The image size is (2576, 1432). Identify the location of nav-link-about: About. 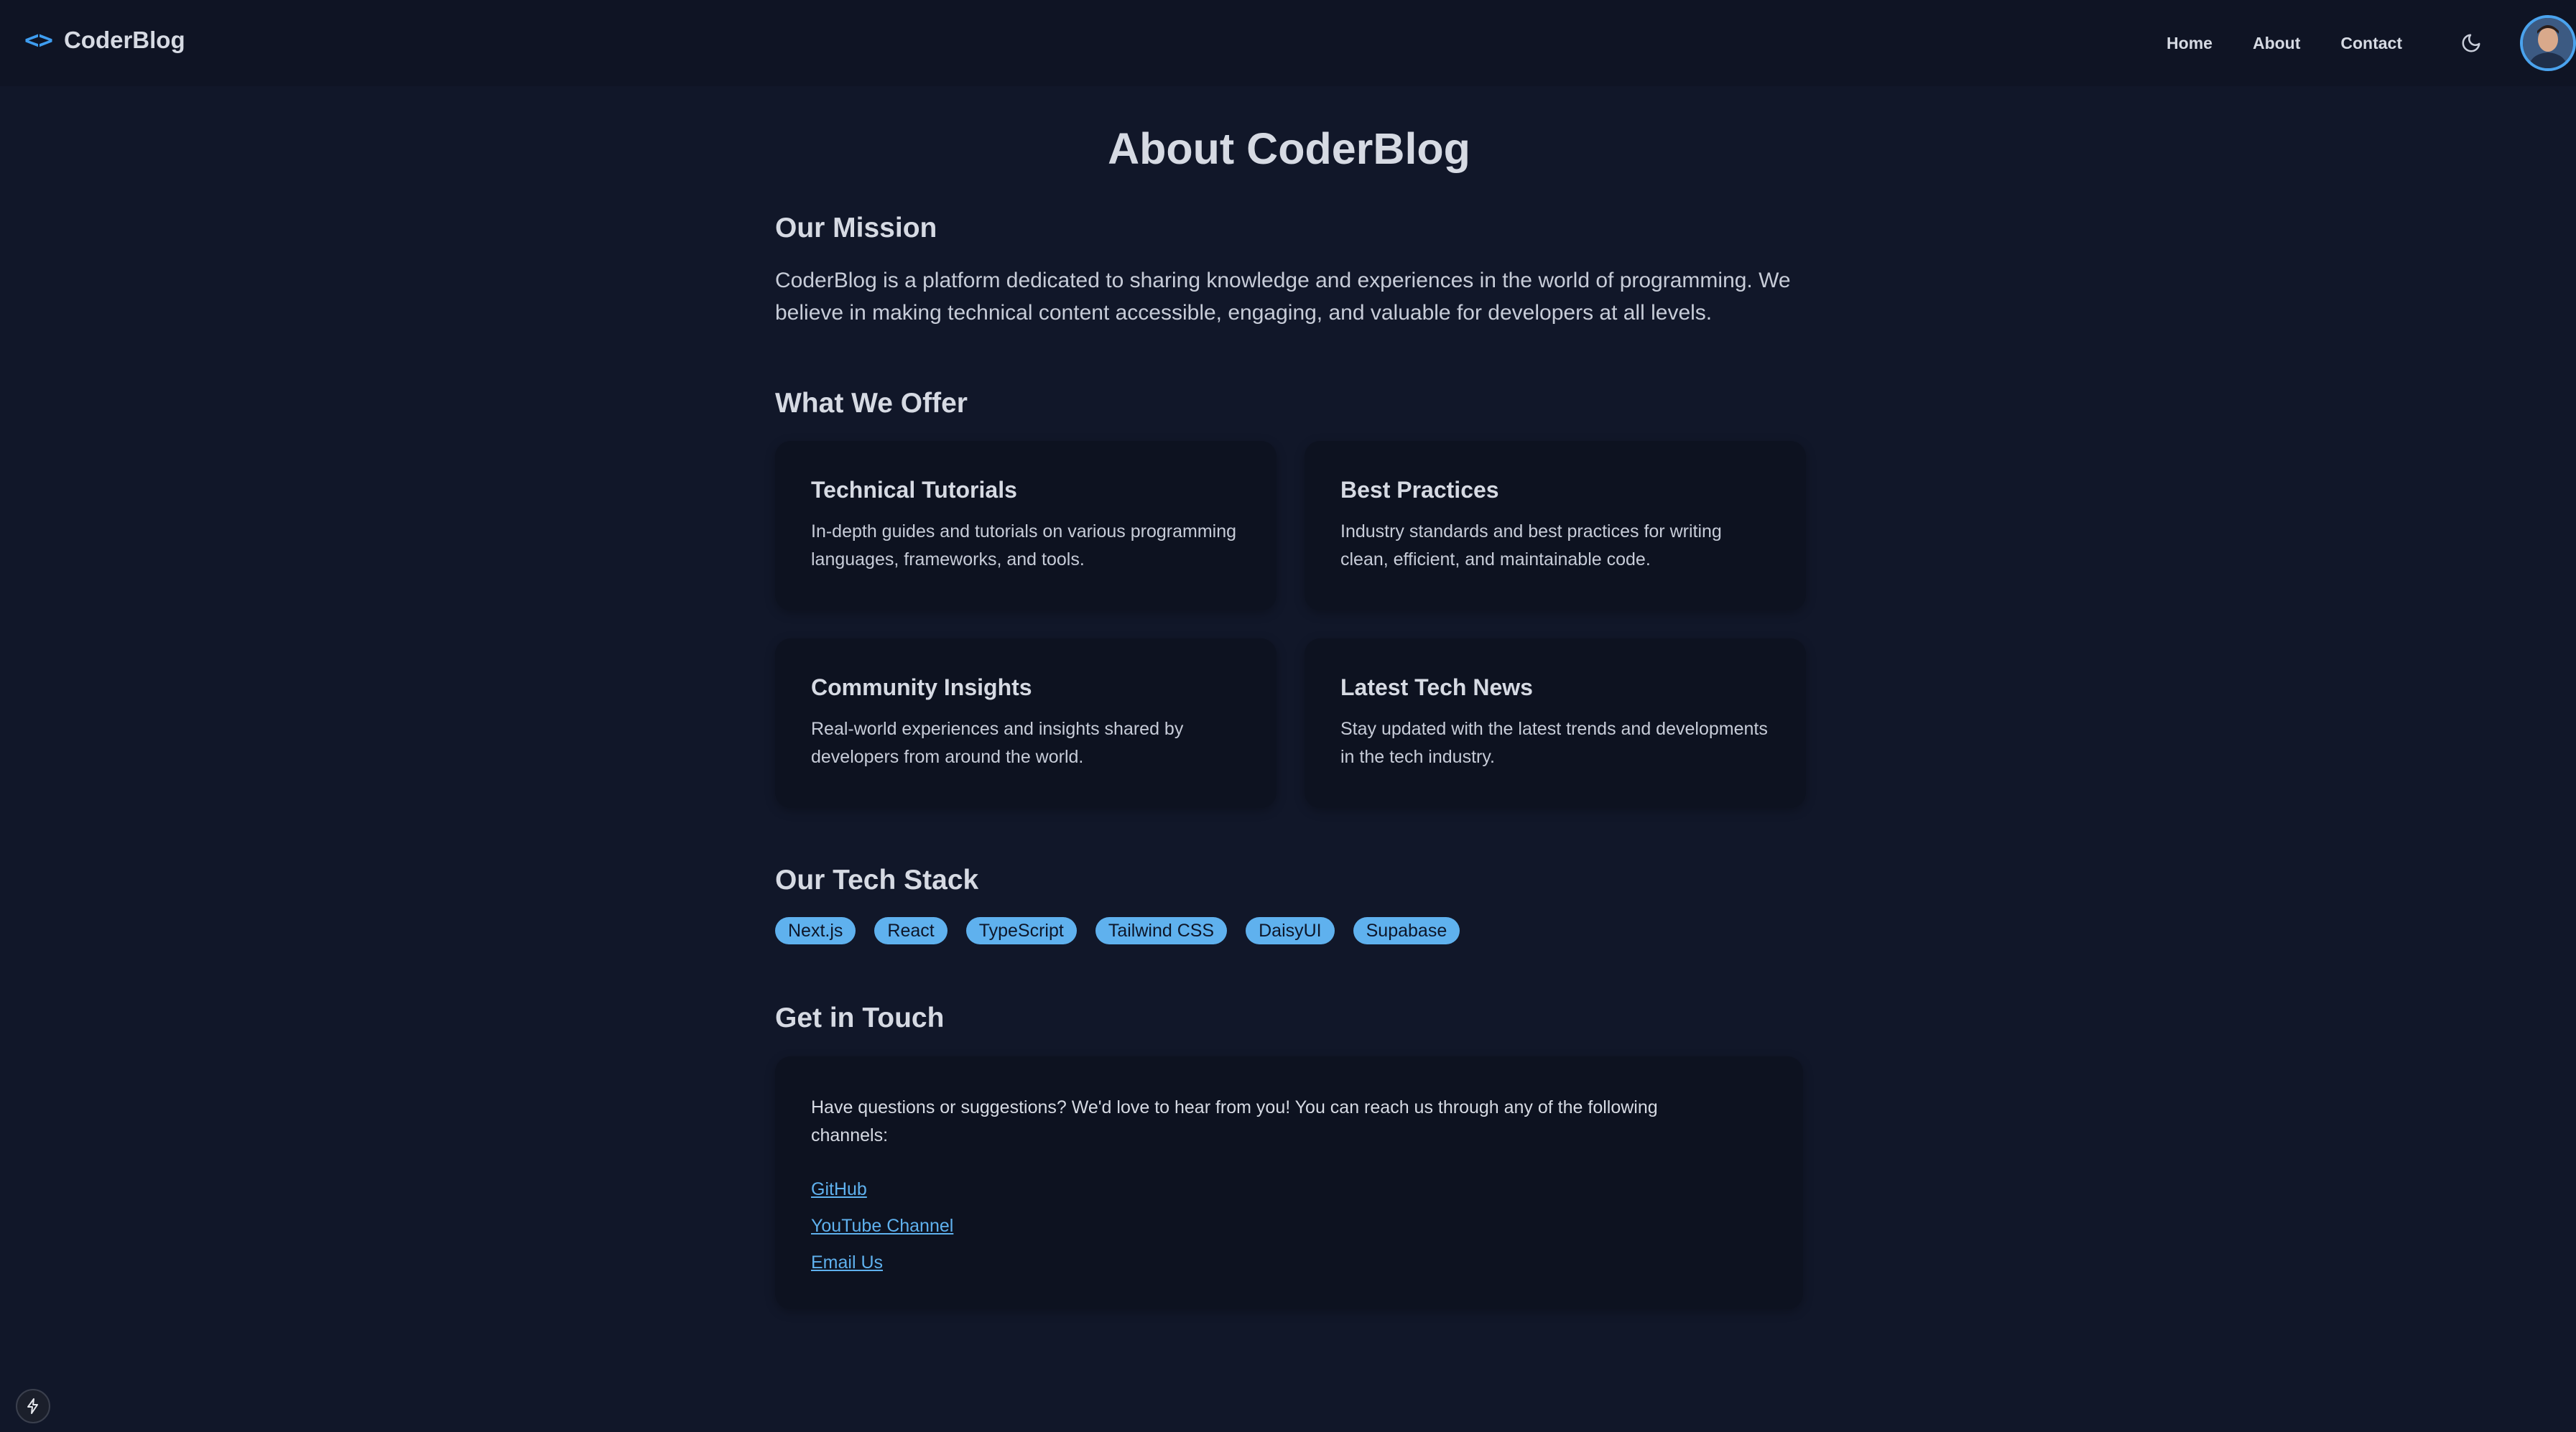
(2276, 43).